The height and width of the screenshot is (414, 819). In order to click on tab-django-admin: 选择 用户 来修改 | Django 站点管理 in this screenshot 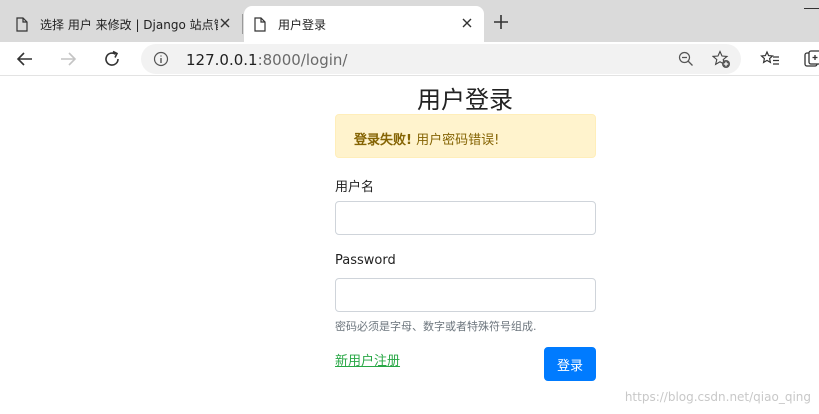, I will do `click(124, 24)`.